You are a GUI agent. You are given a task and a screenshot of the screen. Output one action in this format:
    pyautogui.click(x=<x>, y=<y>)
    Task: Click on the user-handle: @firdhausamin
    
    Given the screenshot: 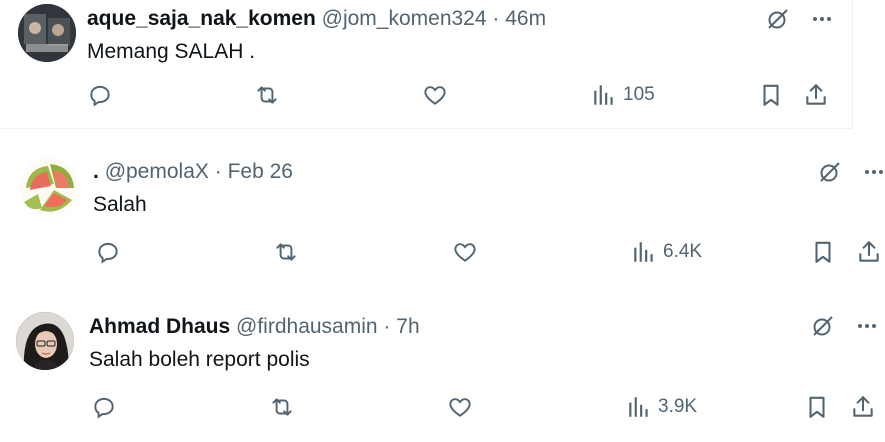 What is the action you would take?
    pyautogui.click(x=307, y=326)
    